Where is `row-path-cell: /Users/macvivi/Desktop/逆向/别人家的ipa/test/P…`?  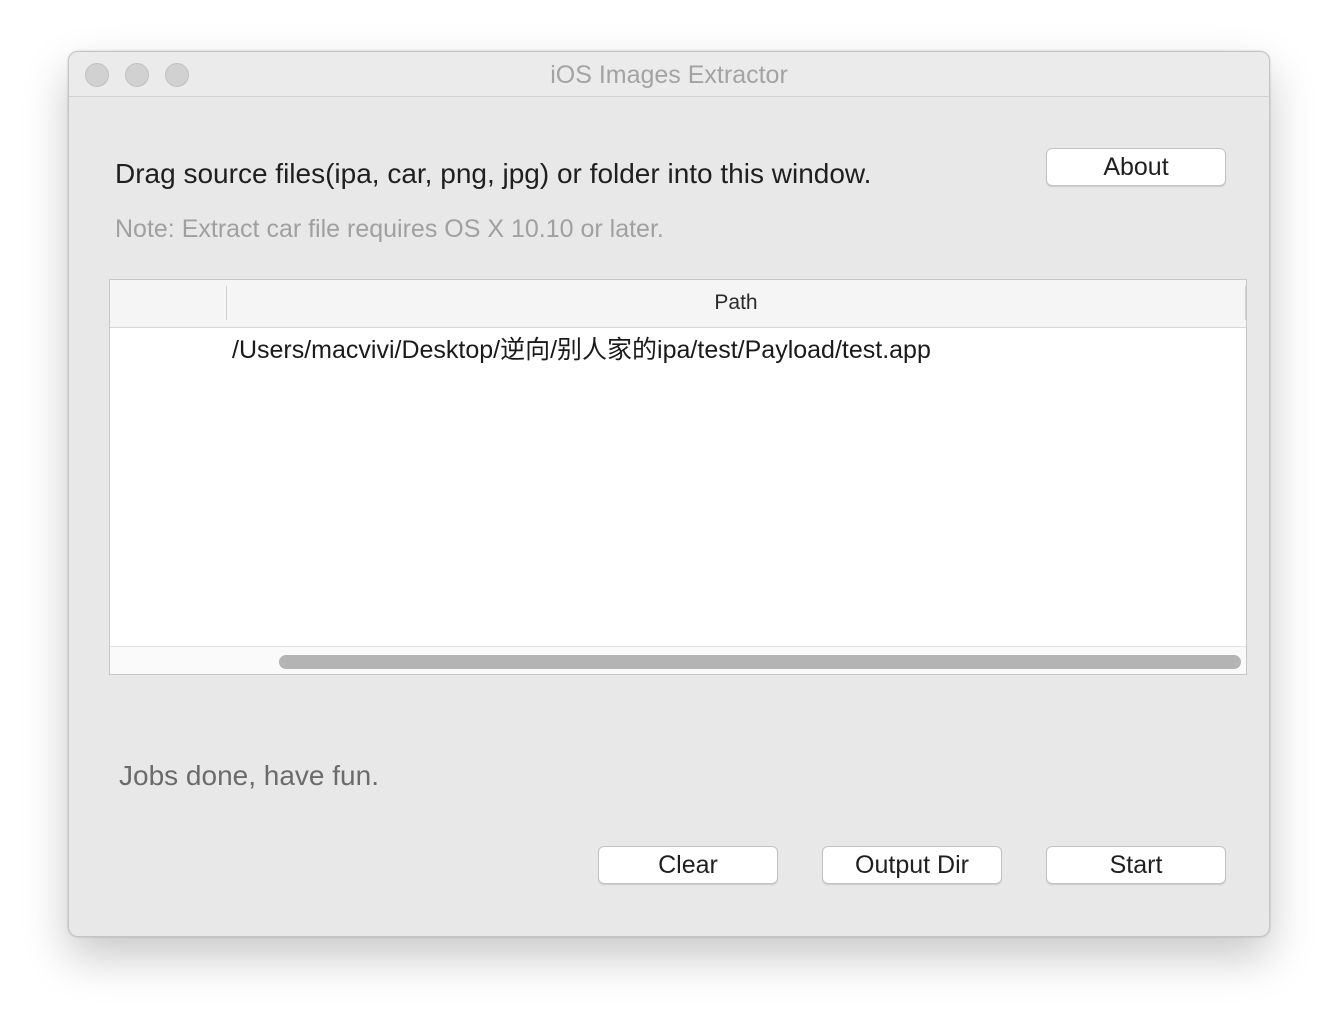 row-path-cell: /Users/macvivi/Desktop/逆向/别人家的ipa/test/P… is located at coordinates (581, 350).